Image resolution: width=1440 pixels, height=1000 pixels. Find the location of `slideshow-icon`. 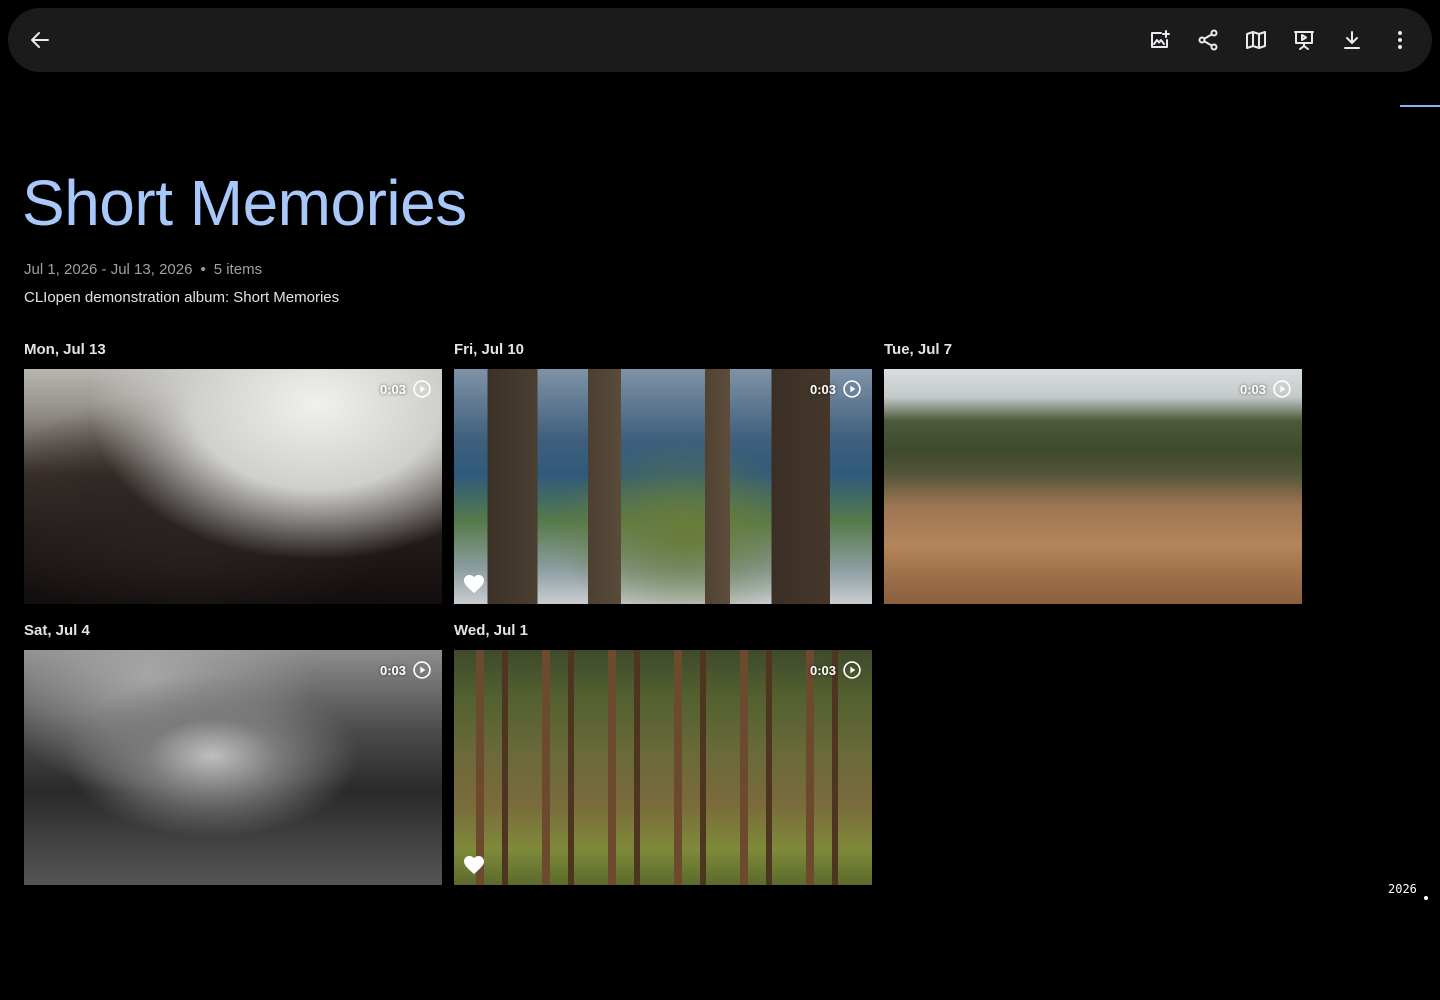

slideshow-icon is located at coordinates (1304, 40).